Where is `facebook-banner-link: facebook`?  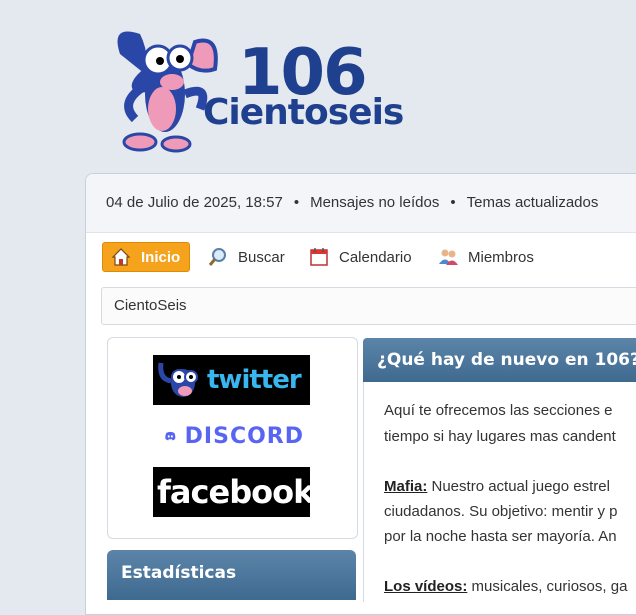
facebook-banner-link: facebook is located at coordinates (231, 492).